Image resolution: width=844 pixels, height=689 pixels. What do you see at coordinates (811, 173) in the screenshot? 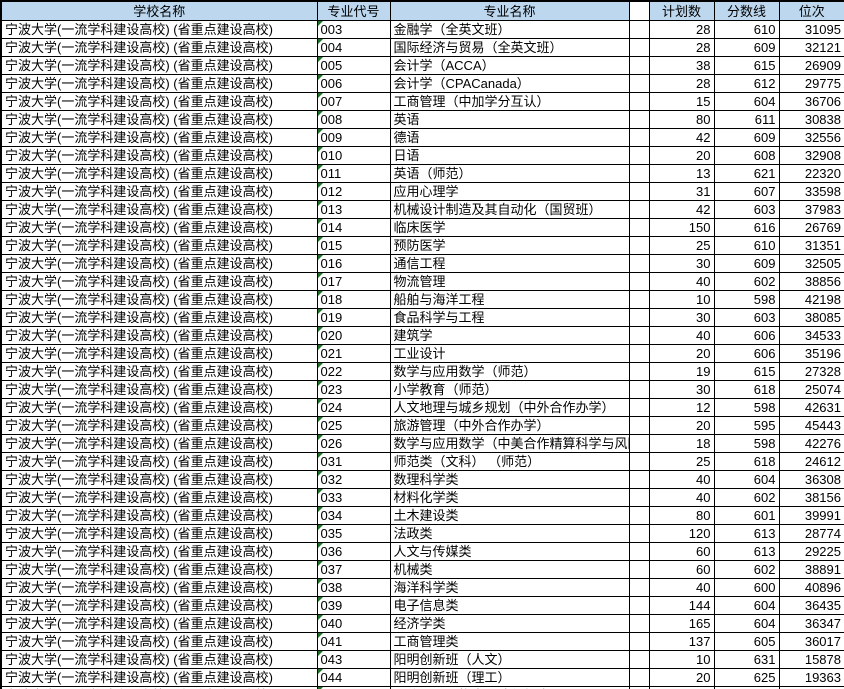
I see `rank-cell: 22320` at bounding box center [811, 173].